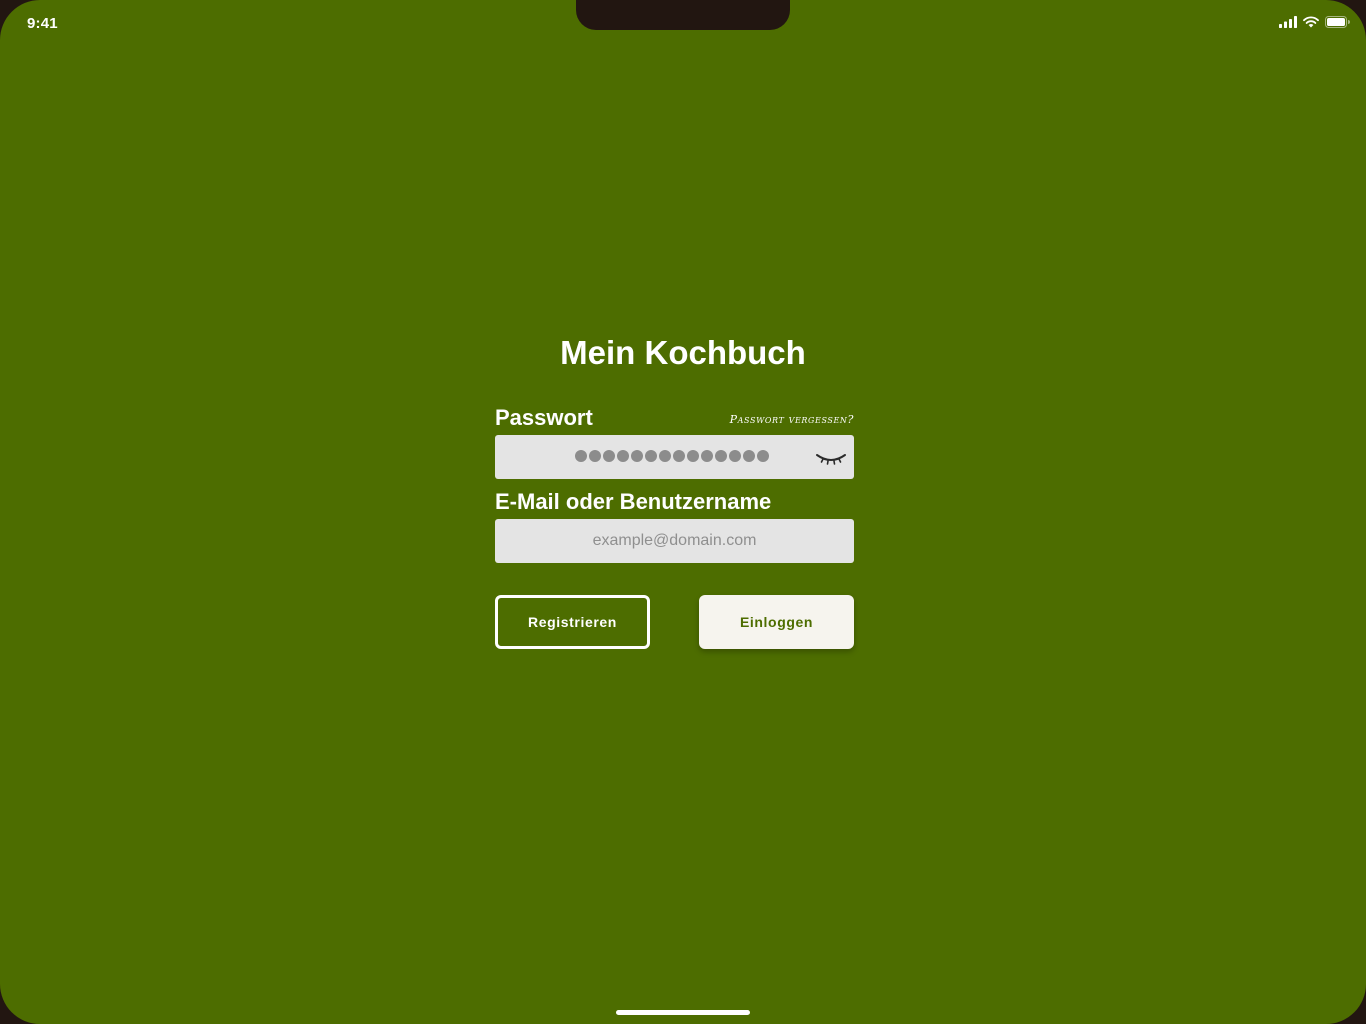 This screenshot has width=1366, height=1024. Describe the element at coordinates (572, 622) in the screenshot. I see `register-button: Registrieren` at that location.